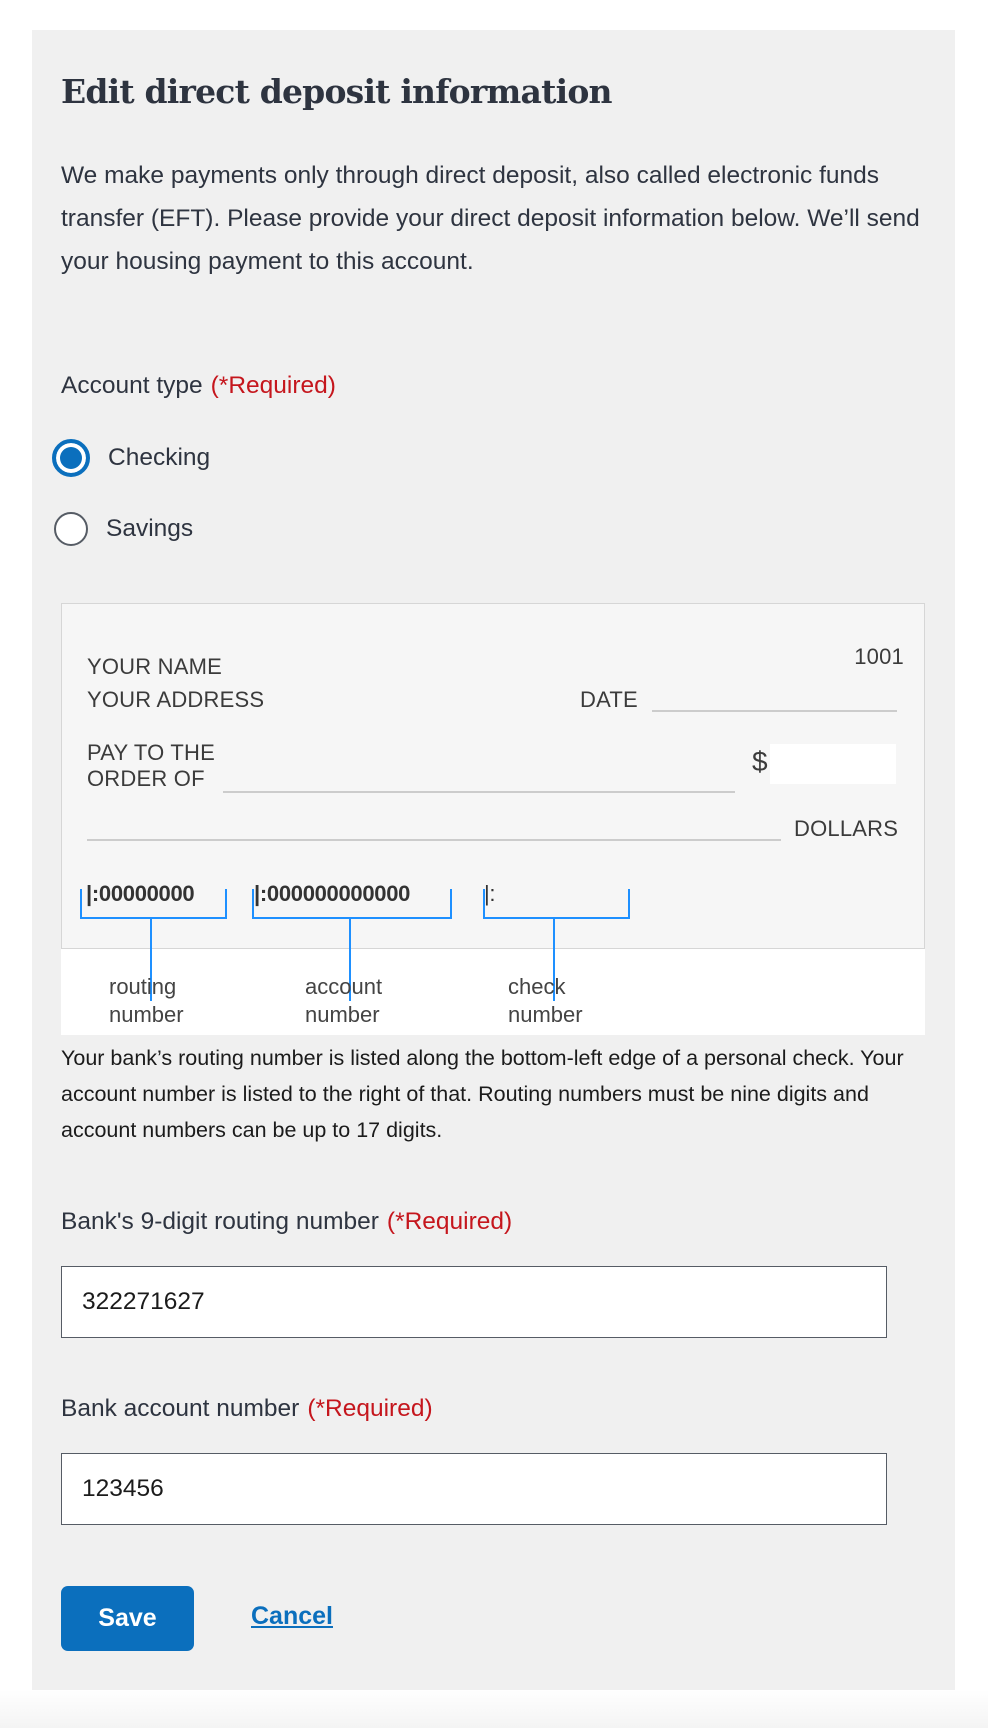 This screenshot has width=988, height=1728. What do you see at coordinates (833, 764) in the screenshot?
I see `amount-box` at bounding box center [833, 764].